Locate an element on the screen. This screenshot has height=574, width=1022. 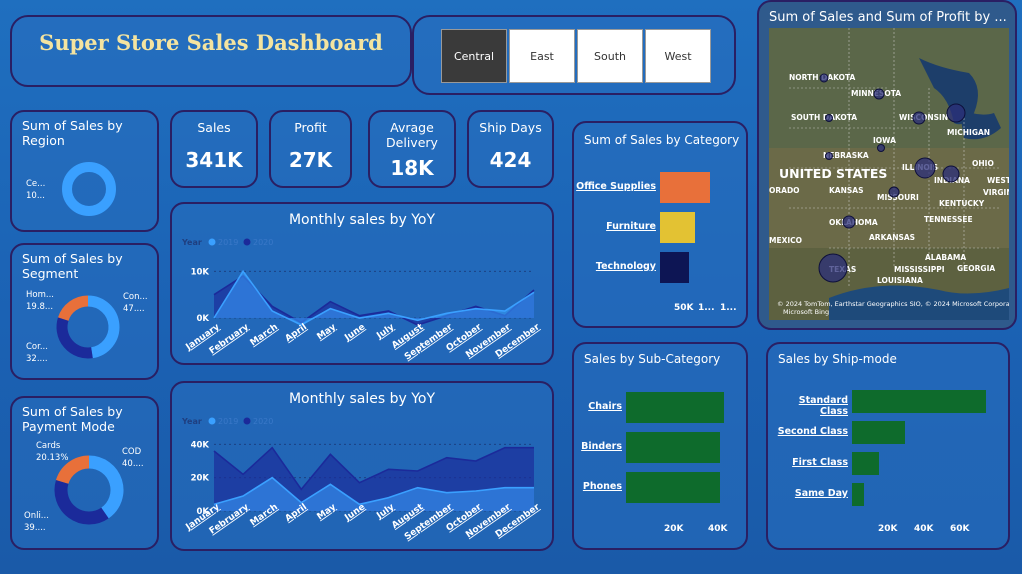
slicer-option-east: East is located at coordinates (542, 56).